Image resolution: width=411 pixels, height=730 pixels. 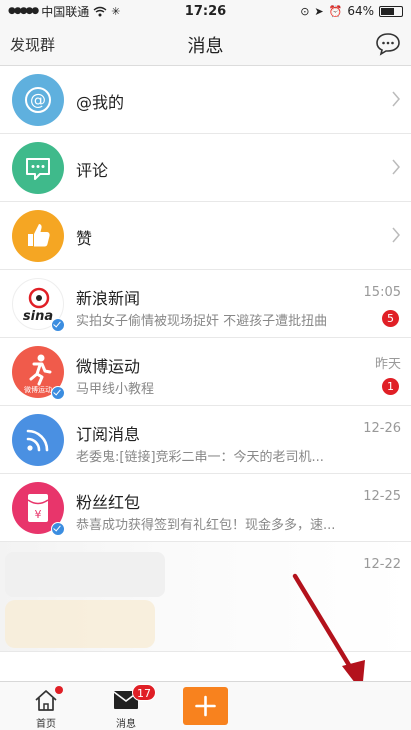 I want to click on lock-rotation-icon: ⊙, so click(x=305, y=11).